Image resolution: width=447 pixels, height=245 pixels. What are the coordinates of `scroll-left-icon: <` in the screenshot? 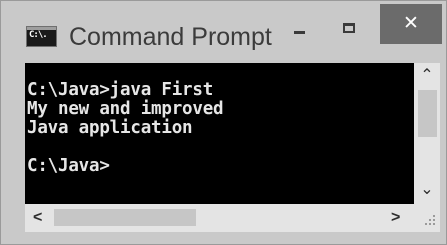 It's located at (37, 218).